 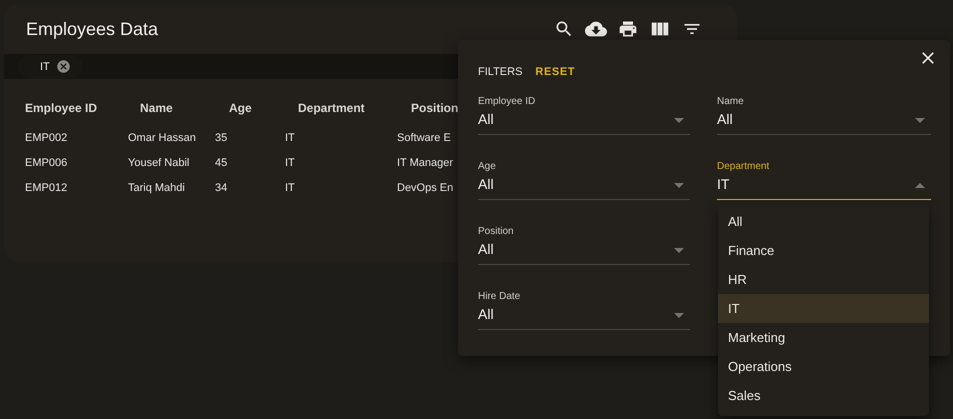 I want to click on table-cell-text: 35, so click(x=221, y=138).